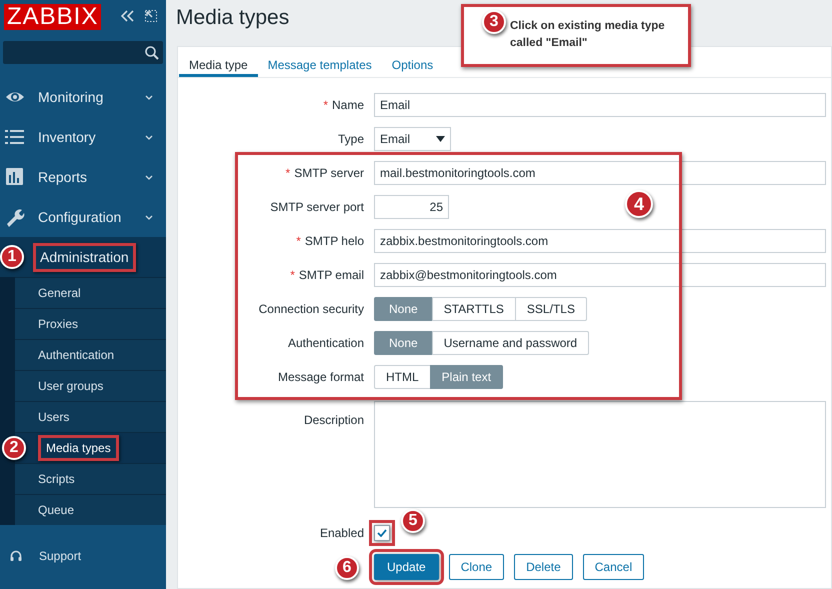  Describe the element at coordinates (233, 18) in the screenshot. I see `page-title: Media types` at that location.